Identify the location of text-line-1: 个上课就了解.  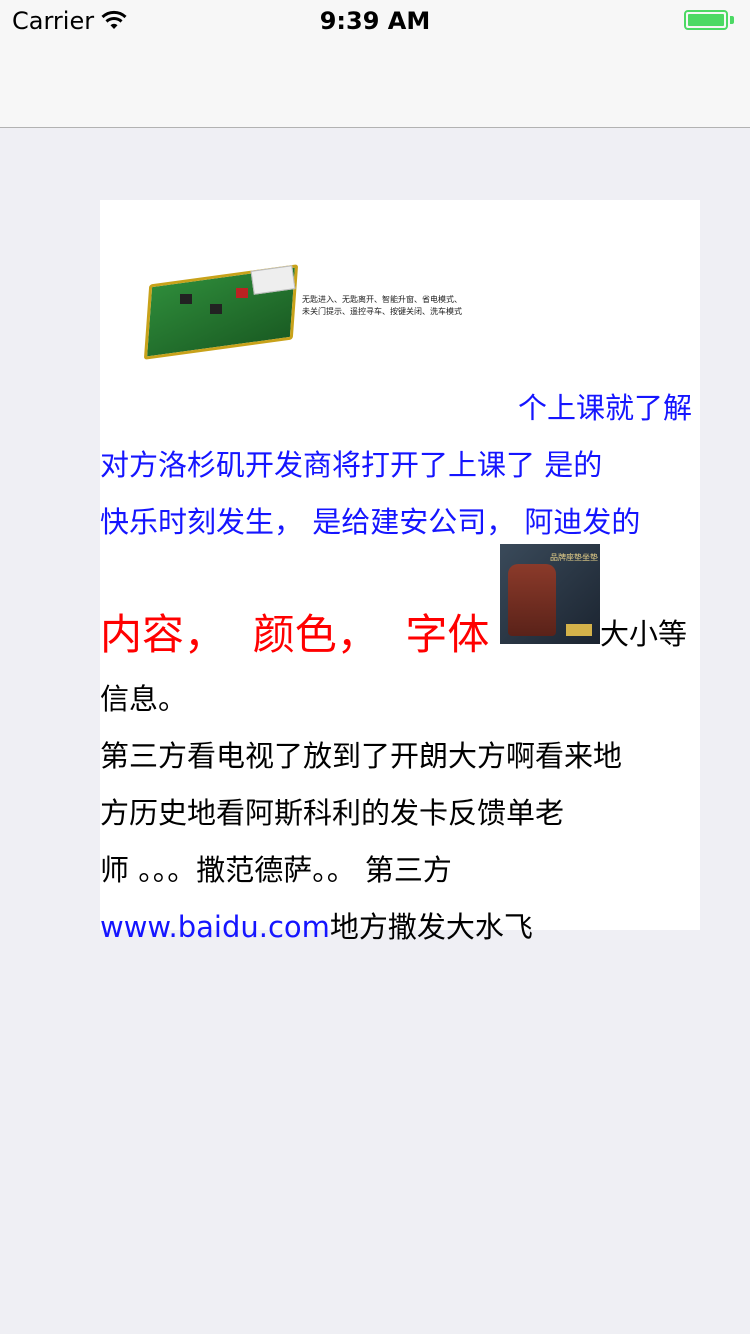
(604, 408).